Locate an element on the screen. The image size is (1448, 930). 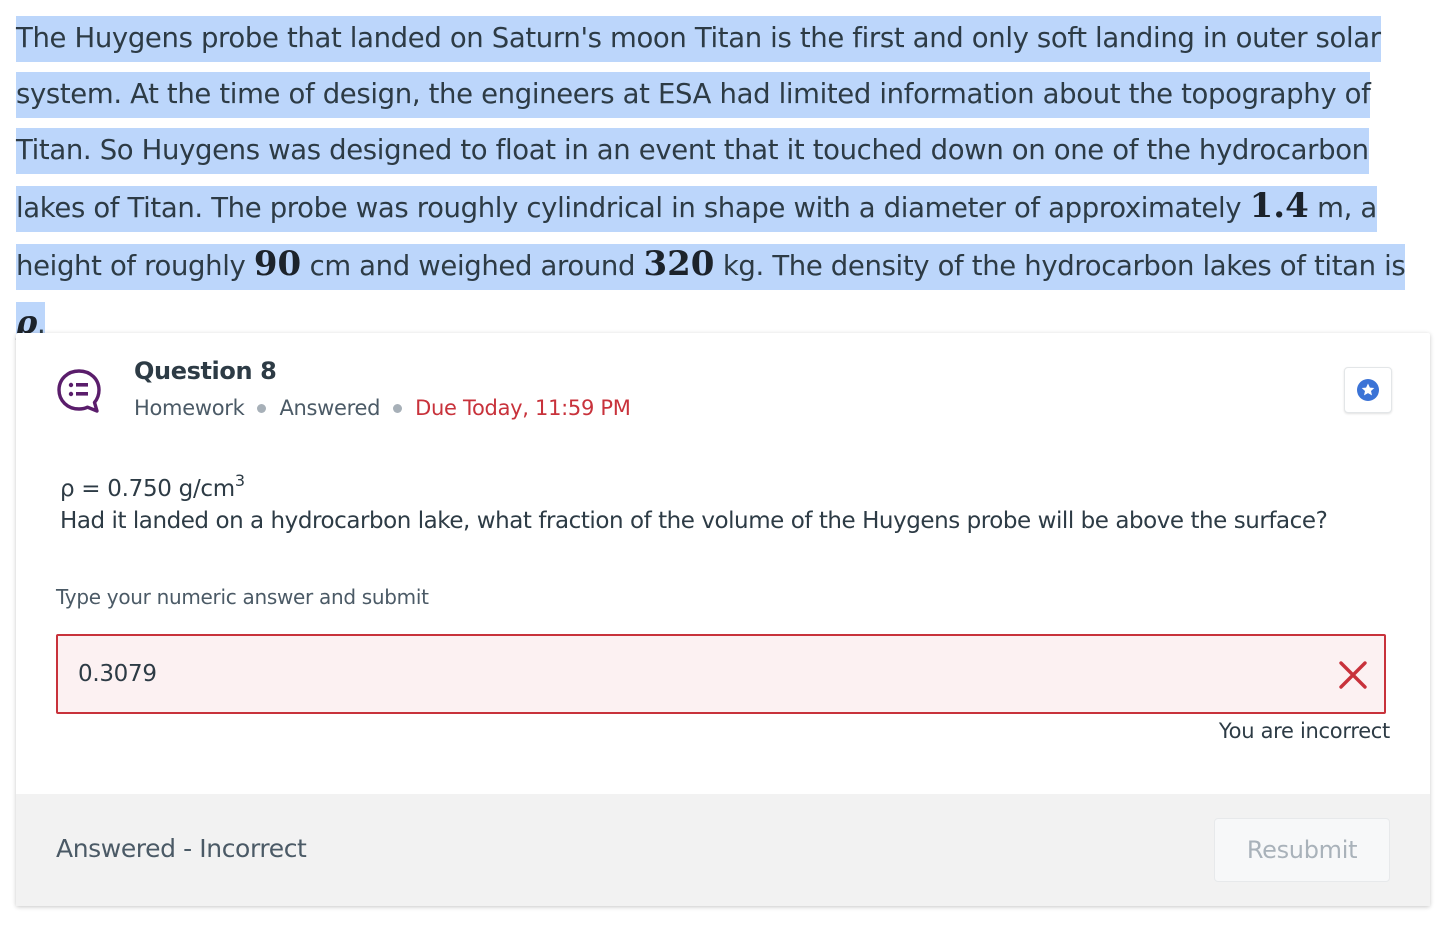
question-status: Answered is located at coordinates (330, 408).